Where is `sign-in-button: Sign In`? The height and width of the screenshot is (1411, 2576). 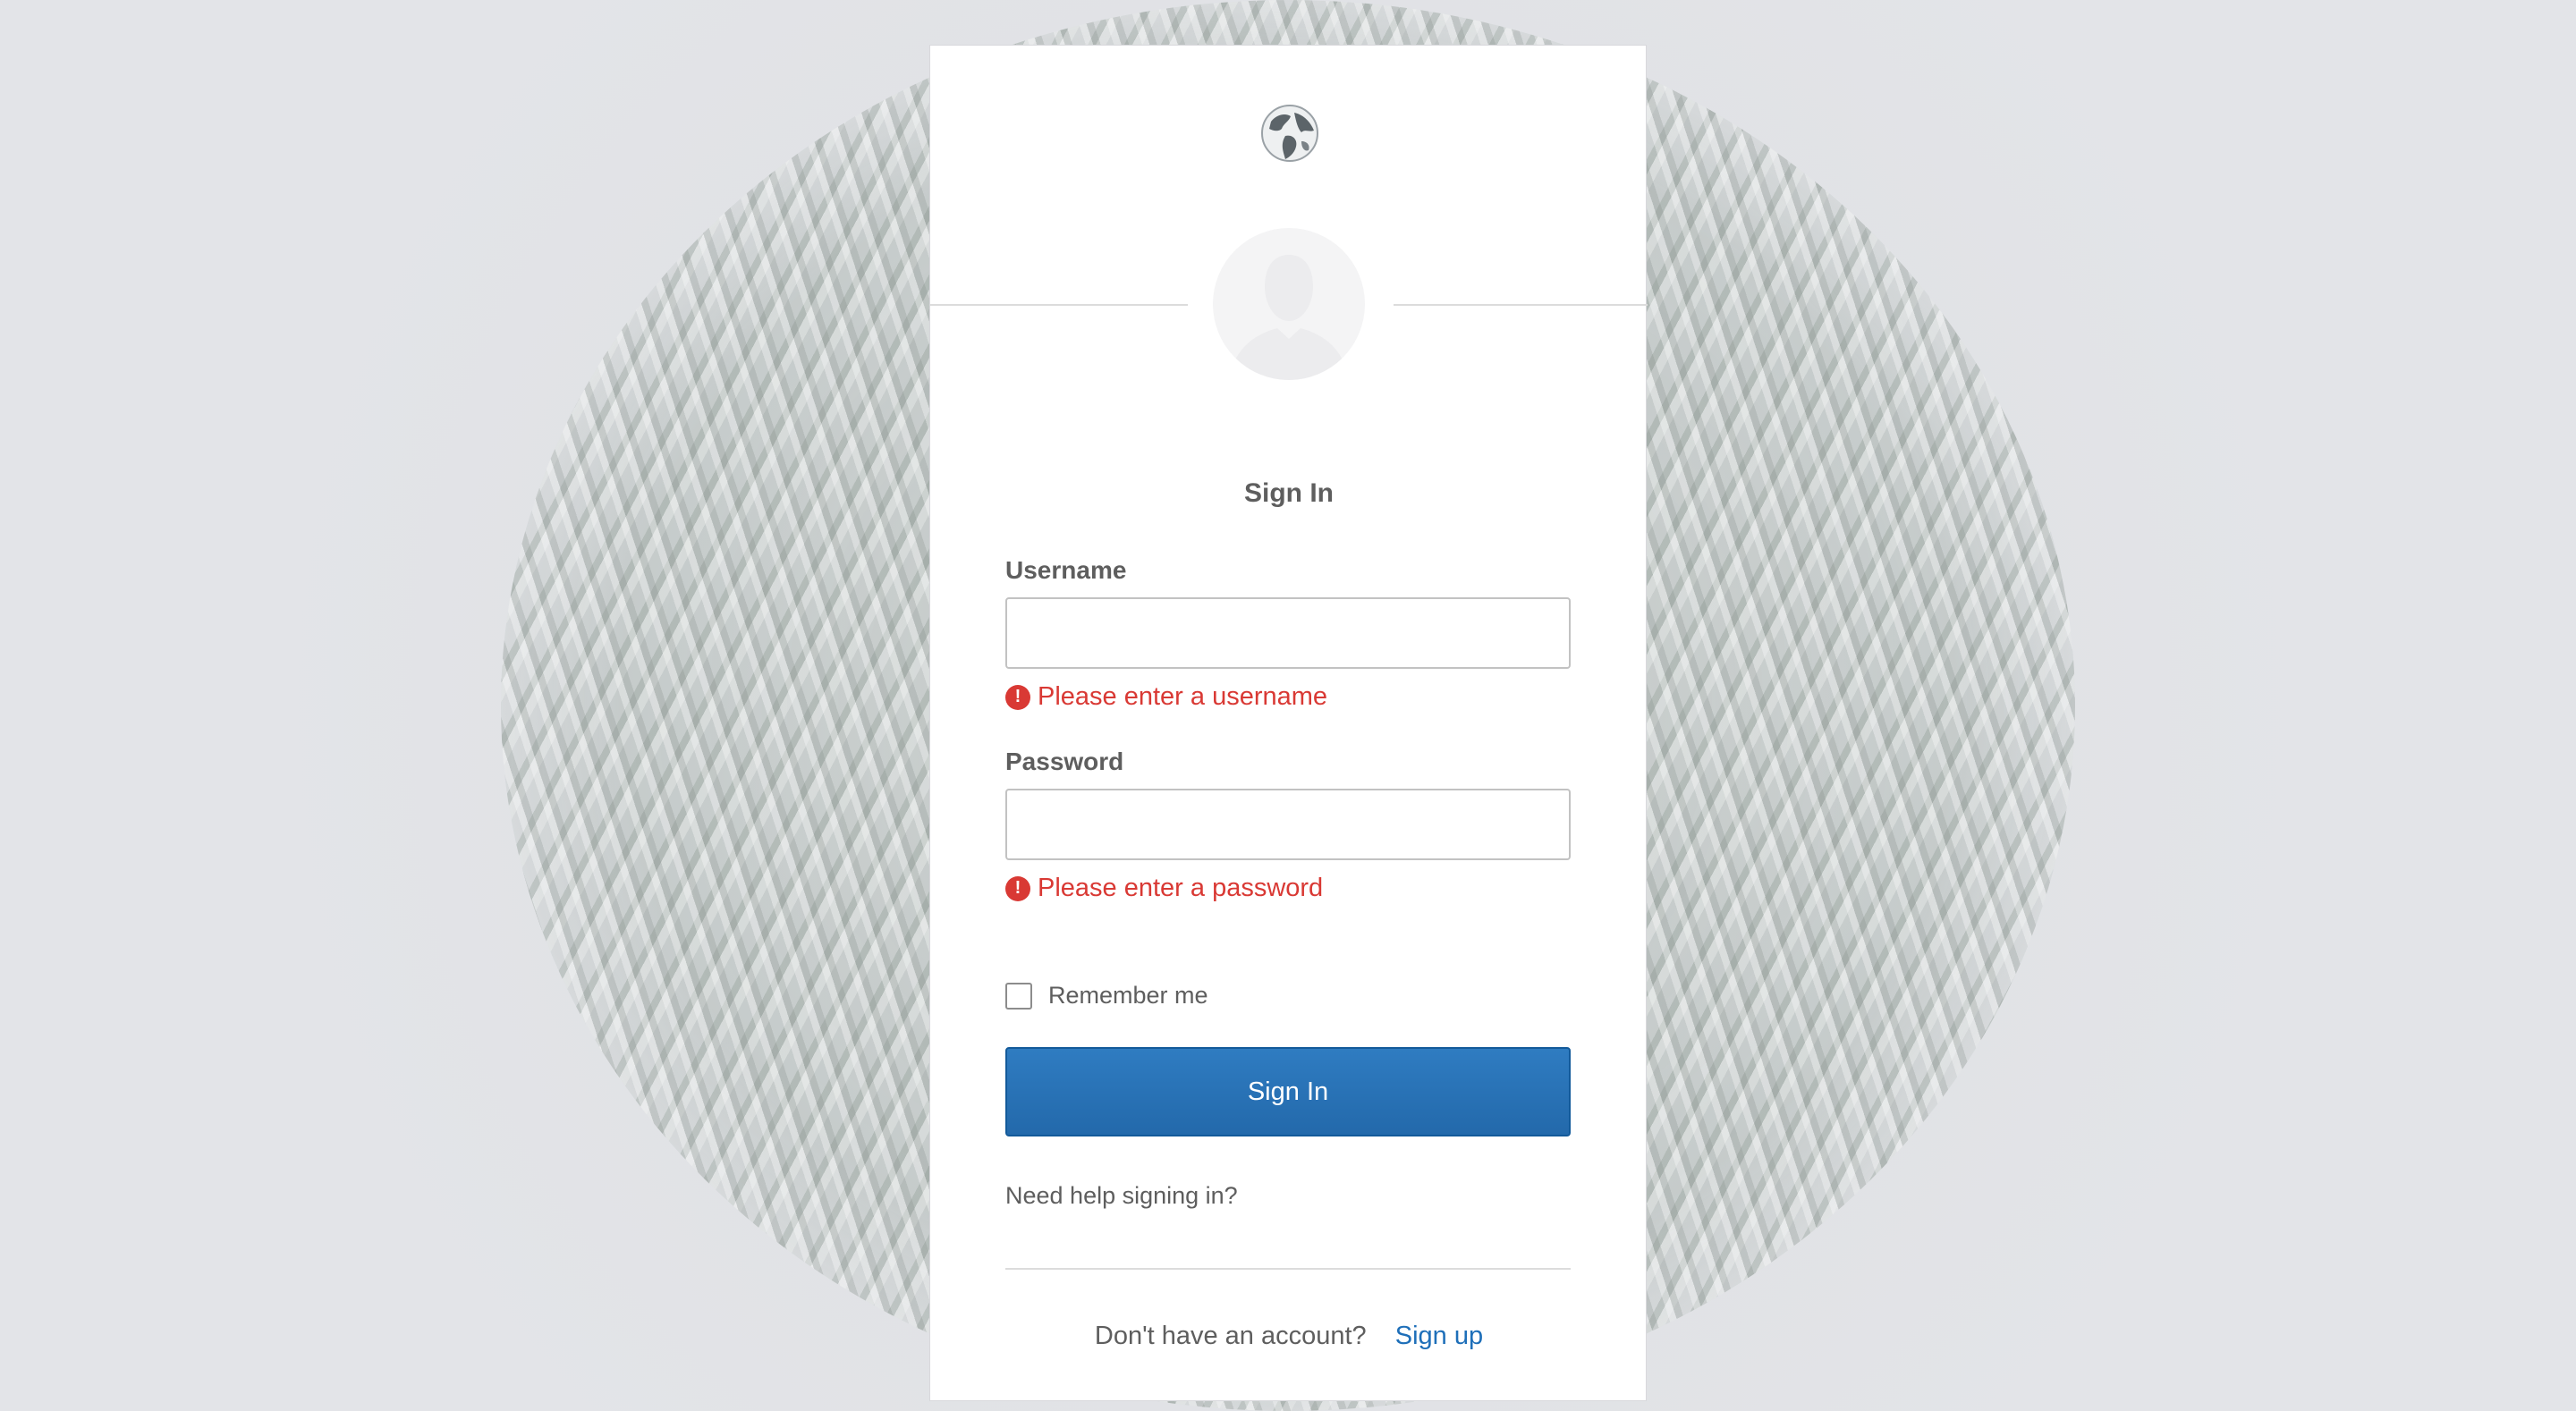
sign-in-button: Sign In is located at coordinates (1288, 1091).